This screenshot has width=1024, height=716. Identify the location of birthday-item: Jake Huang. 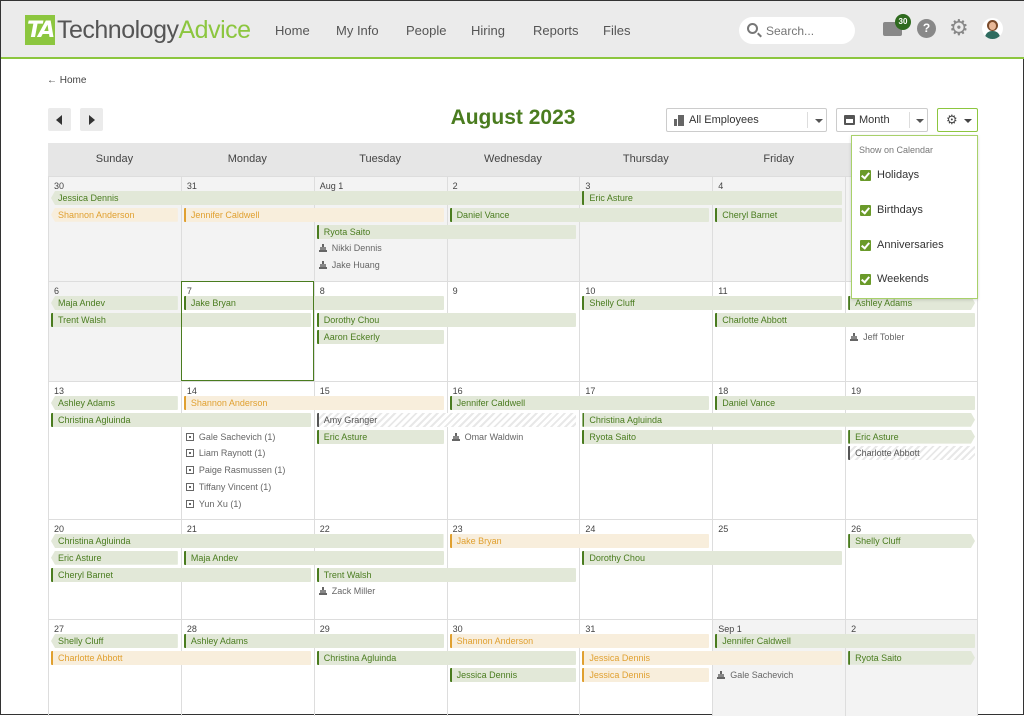
(349, 265).